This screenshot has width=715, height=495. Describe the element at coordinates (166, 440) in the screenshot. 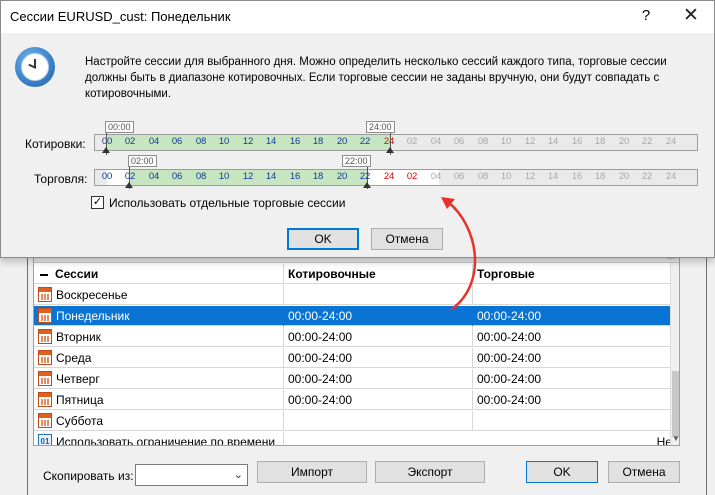

I see `time-limit-label: Использовать ограничение по времени` at that location.